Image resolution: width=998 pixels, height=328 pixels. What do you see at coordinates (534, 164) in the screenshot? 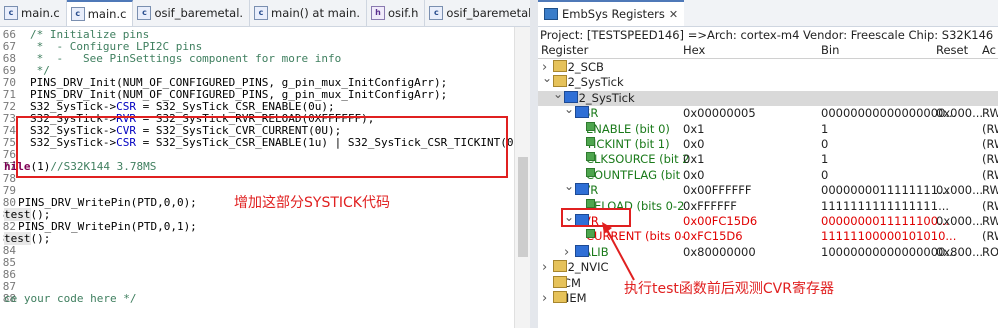
I see `pane-divider` at bounding box center [534, 164].